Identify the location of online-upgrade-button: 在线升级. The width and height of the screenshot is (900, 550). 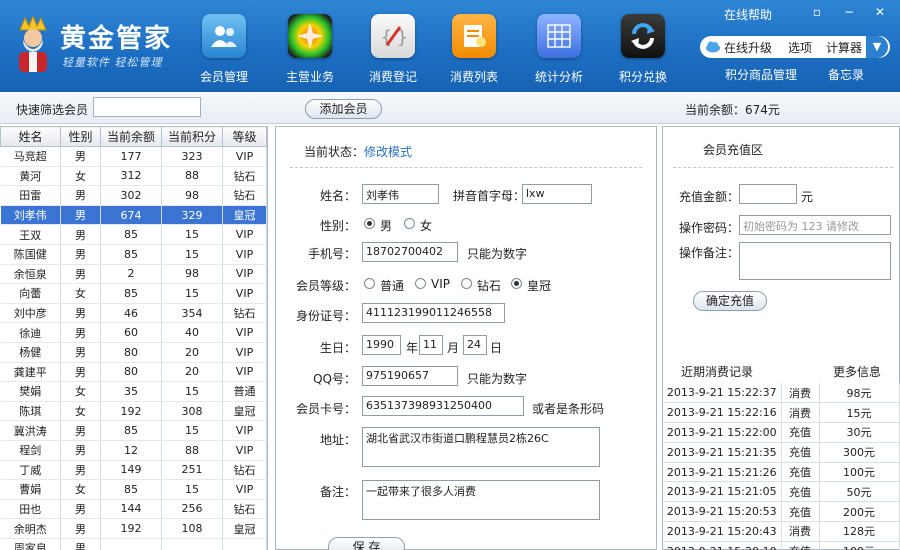
(748, 47).